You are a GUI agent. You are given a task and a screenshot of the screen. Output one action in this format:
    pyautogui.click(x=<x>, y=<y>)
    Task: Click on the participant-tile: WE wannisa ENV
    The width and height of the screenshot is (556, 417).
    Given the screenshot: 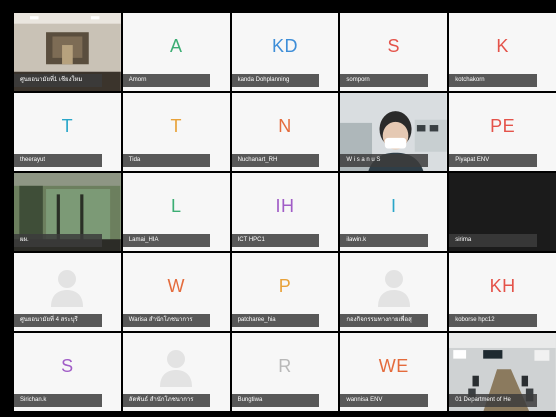 What is the action you would take?
    pyautogui.click(x=394, y=372)
    